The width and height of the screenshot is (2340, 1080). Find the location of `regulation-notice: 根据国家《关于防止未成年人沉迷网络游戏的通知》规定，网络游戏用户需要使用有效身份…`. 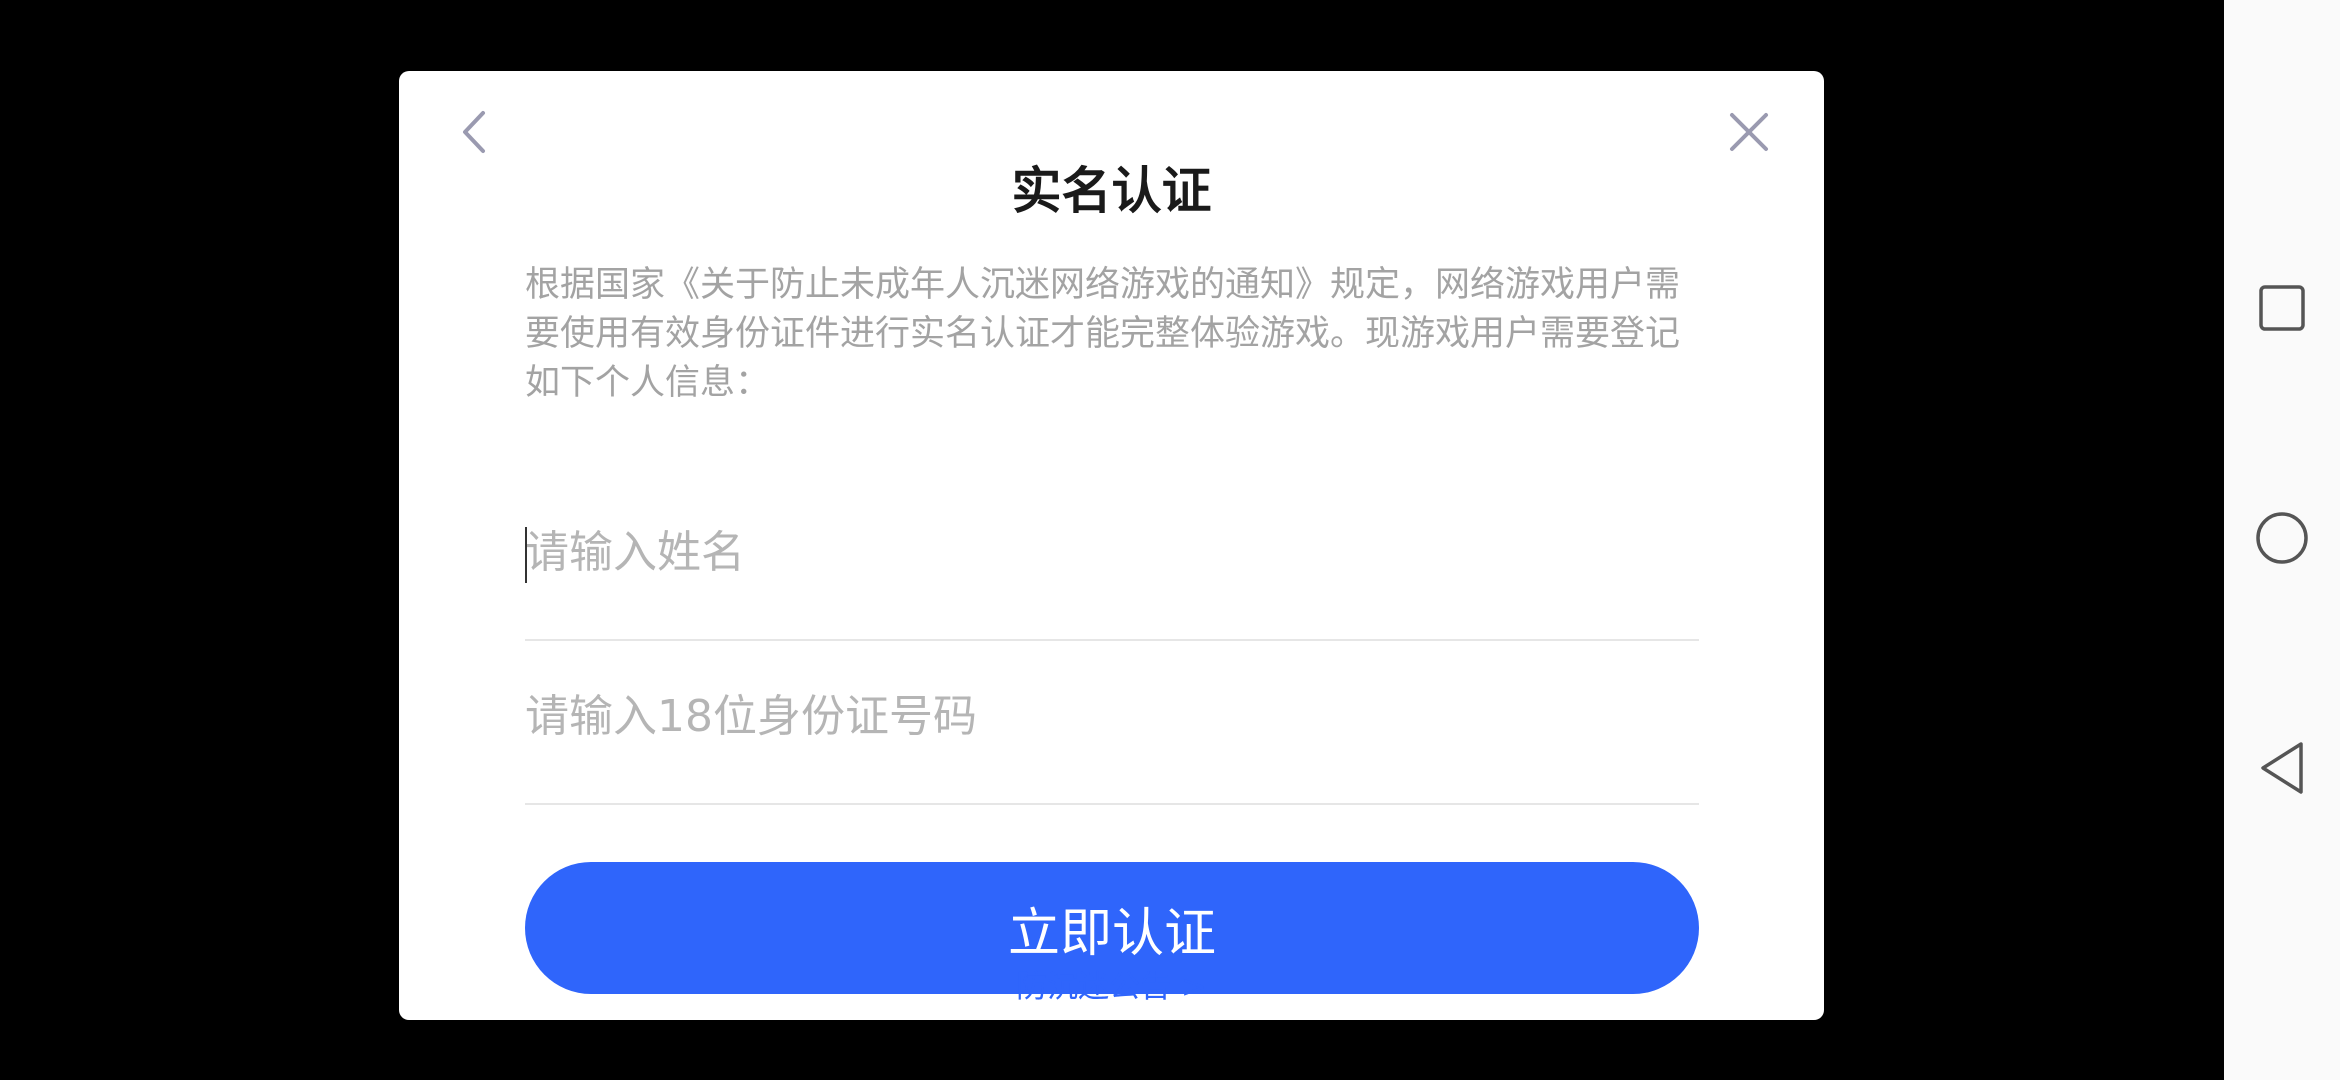

regulation-notice: 根据国家《关于防止未成年人沉迷网络游戏的通知》规定，网络游戏用户需要使用有效身份… is located at coordinates (1103, 334).